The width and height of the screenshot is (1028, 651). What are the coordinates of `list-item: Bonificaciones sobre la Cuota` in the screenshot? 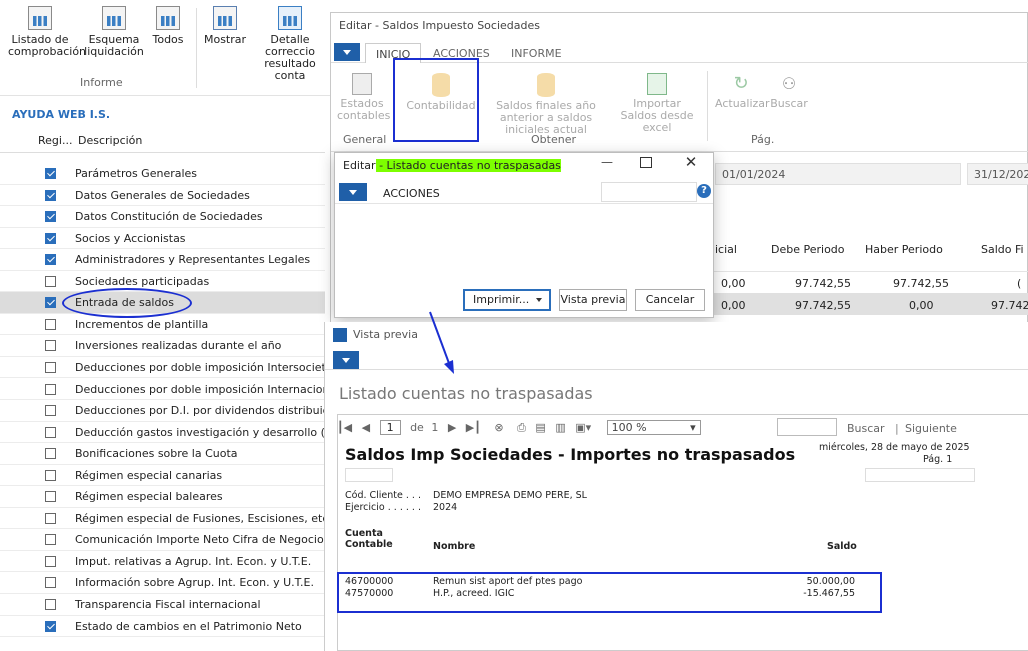 It's located at (162, 454).